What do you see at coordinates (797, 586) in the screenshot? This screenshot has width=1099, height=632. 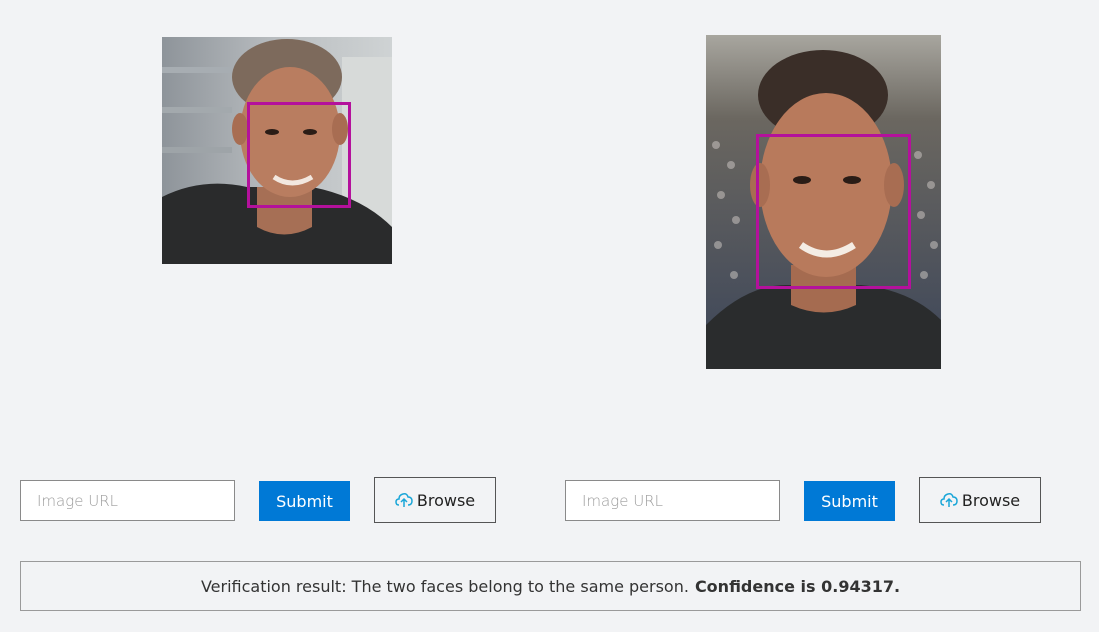 I see `confidence-text: Confidence is 0.94317.` at bounding box center [797, 586].